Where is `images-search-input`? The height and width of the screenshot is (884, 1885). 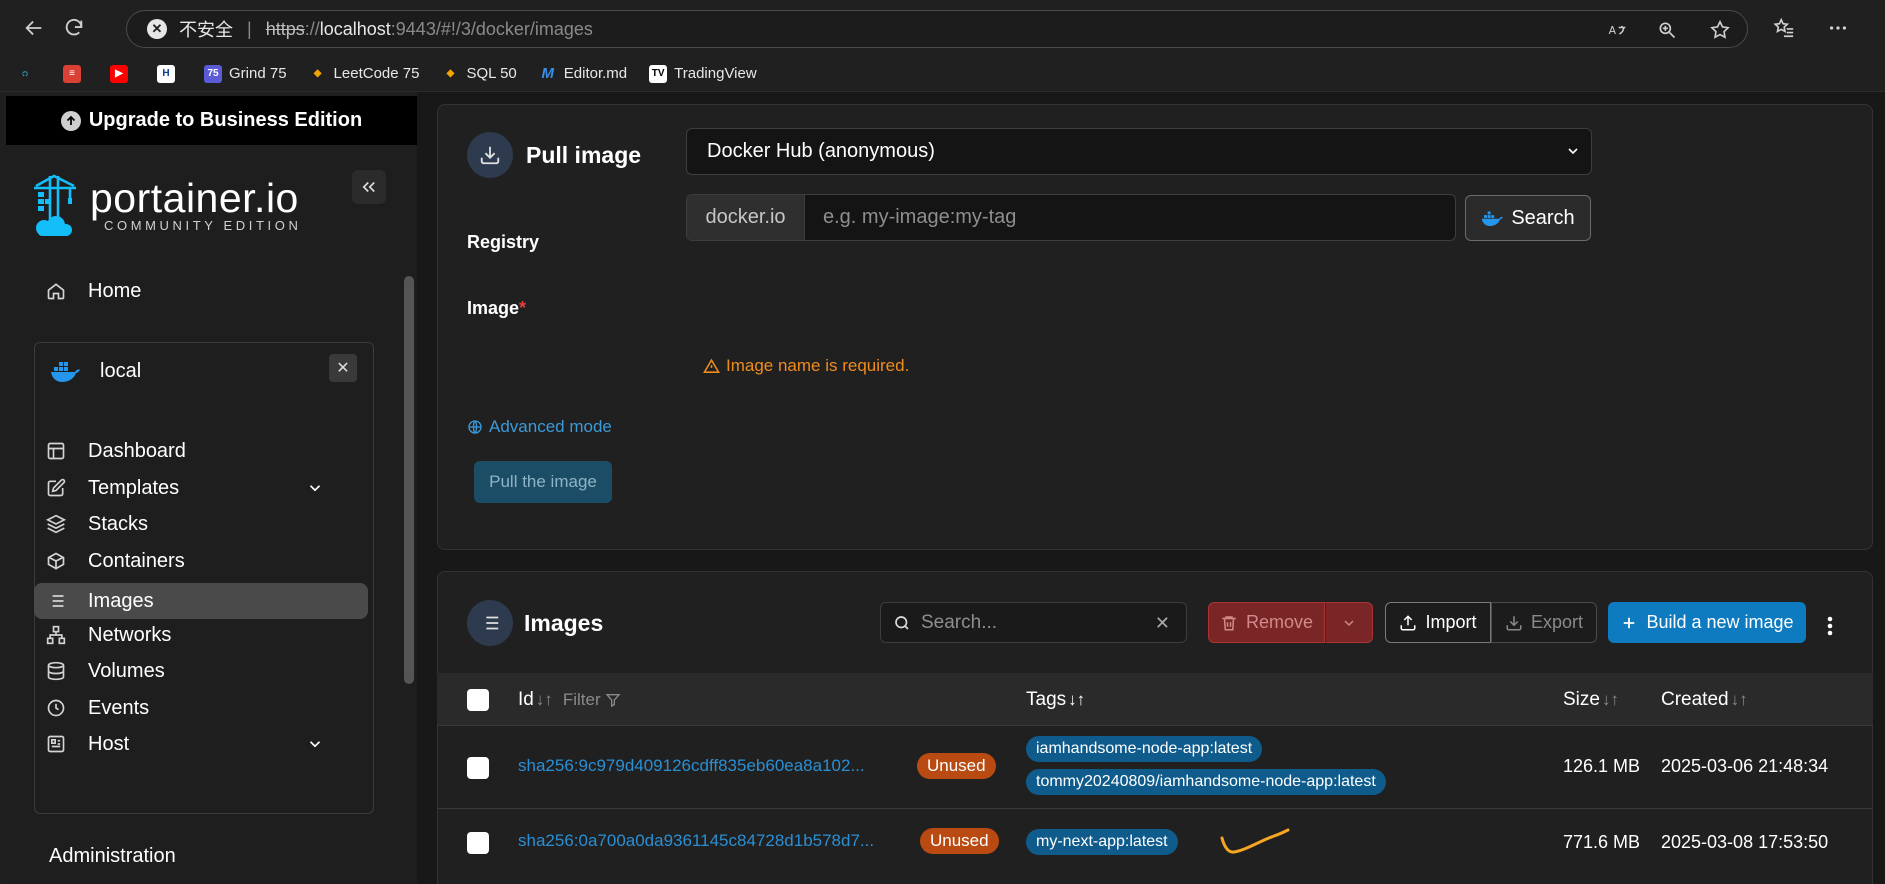 images-search-input is located at coordinates (1031, 622).